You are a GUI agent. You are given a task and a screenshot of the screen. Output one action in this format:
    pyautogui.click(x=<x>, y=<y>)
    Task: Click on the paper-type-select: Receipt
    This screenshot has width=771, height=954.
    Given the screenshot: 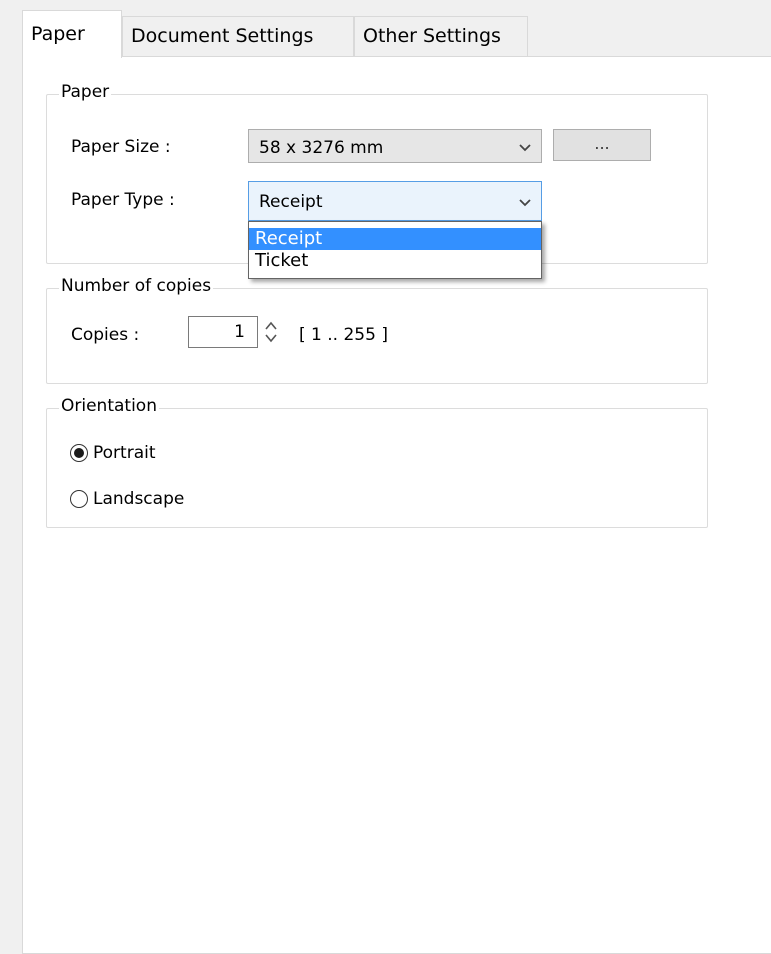 What is the action you would take?
    pyautogui.click(x=395, y=201)
    